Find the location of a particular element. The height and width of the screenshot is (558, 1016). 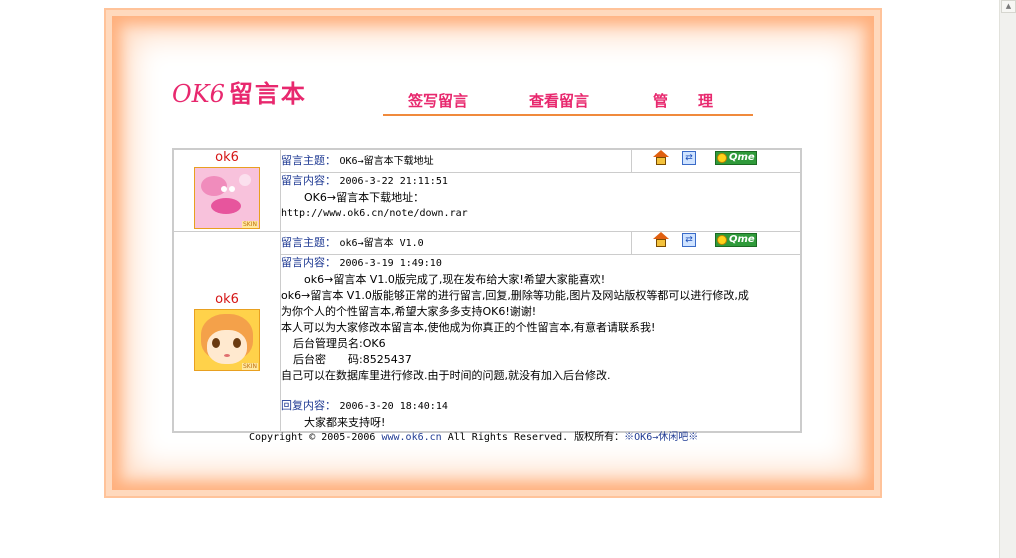

nav-divider is located at coordinates (568, 115).